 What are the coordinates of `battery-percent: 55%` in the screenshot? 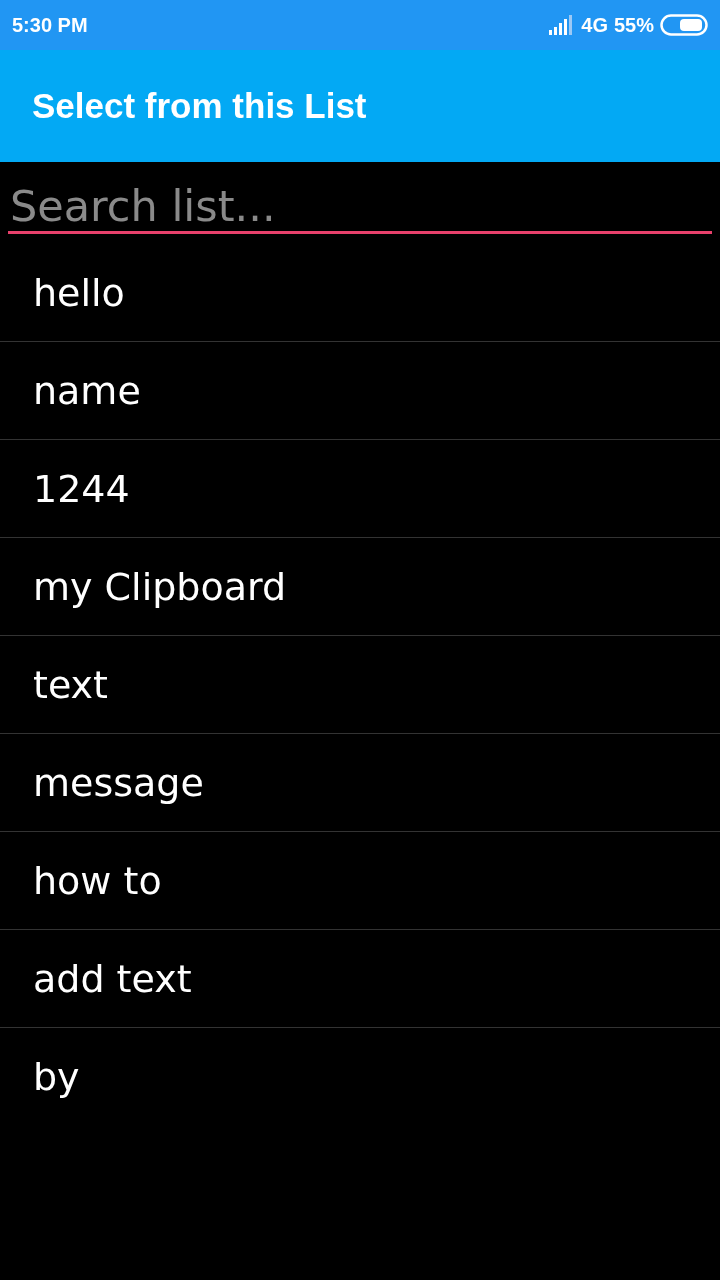 It's located at (633, 25).